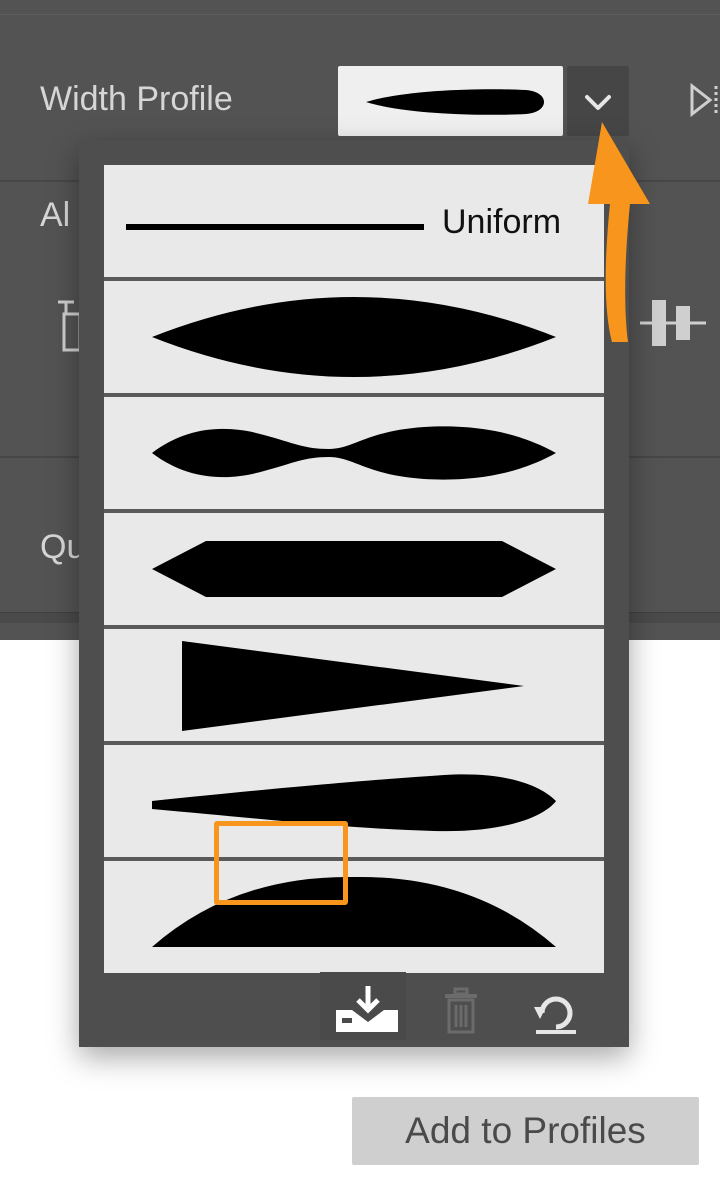 This screenshot has width=720, height=1201. What do you see at coordinates (354, 221) in the screenshot?
I see `profile-item-uniform: Uniform` at bounding box center [354, 221].